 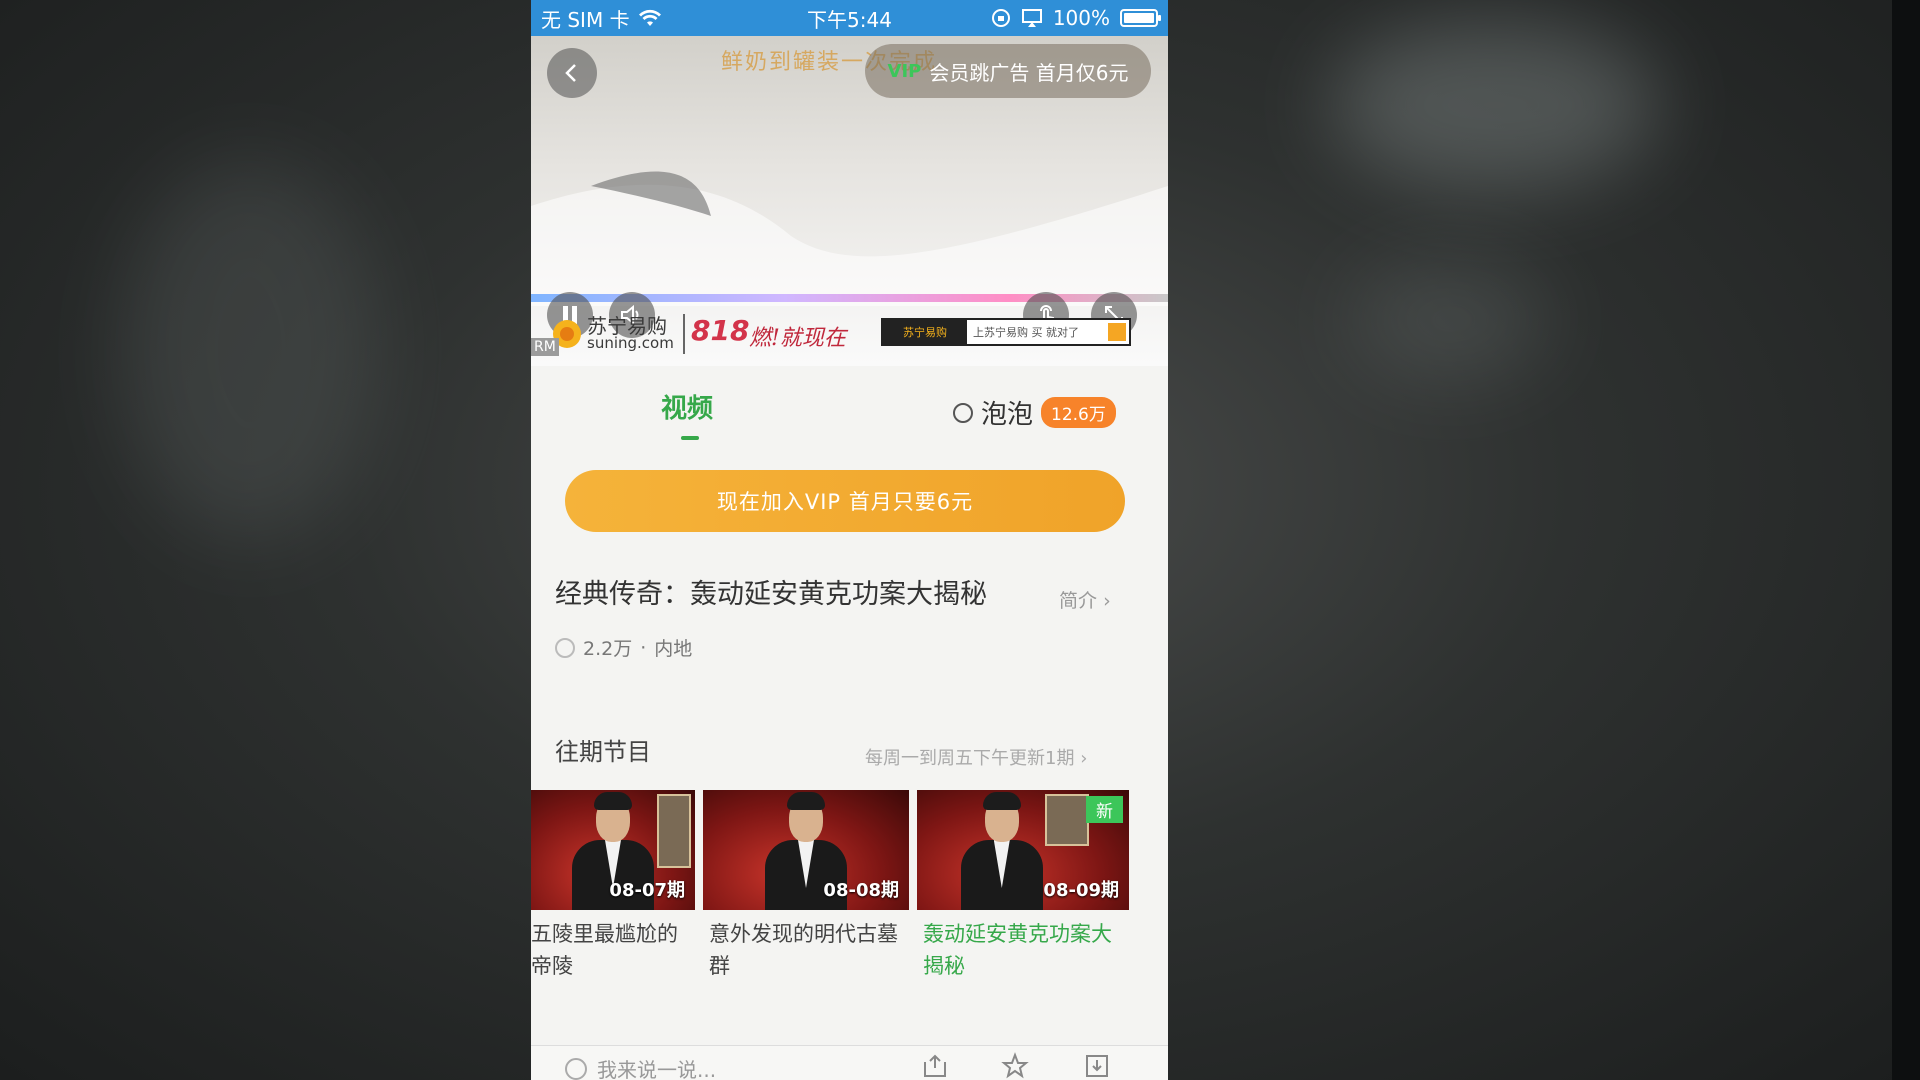 I want to click on mini-banner-search-icon, so click(x=1117, y=332).